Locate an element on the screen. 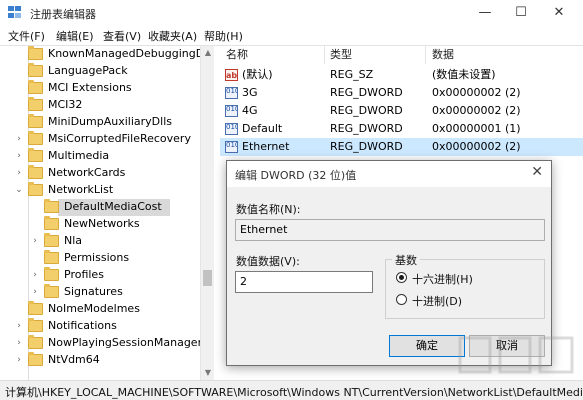 The image size is (583, 400). tree-item: NewNetworks is located at coordinates (100, 224).